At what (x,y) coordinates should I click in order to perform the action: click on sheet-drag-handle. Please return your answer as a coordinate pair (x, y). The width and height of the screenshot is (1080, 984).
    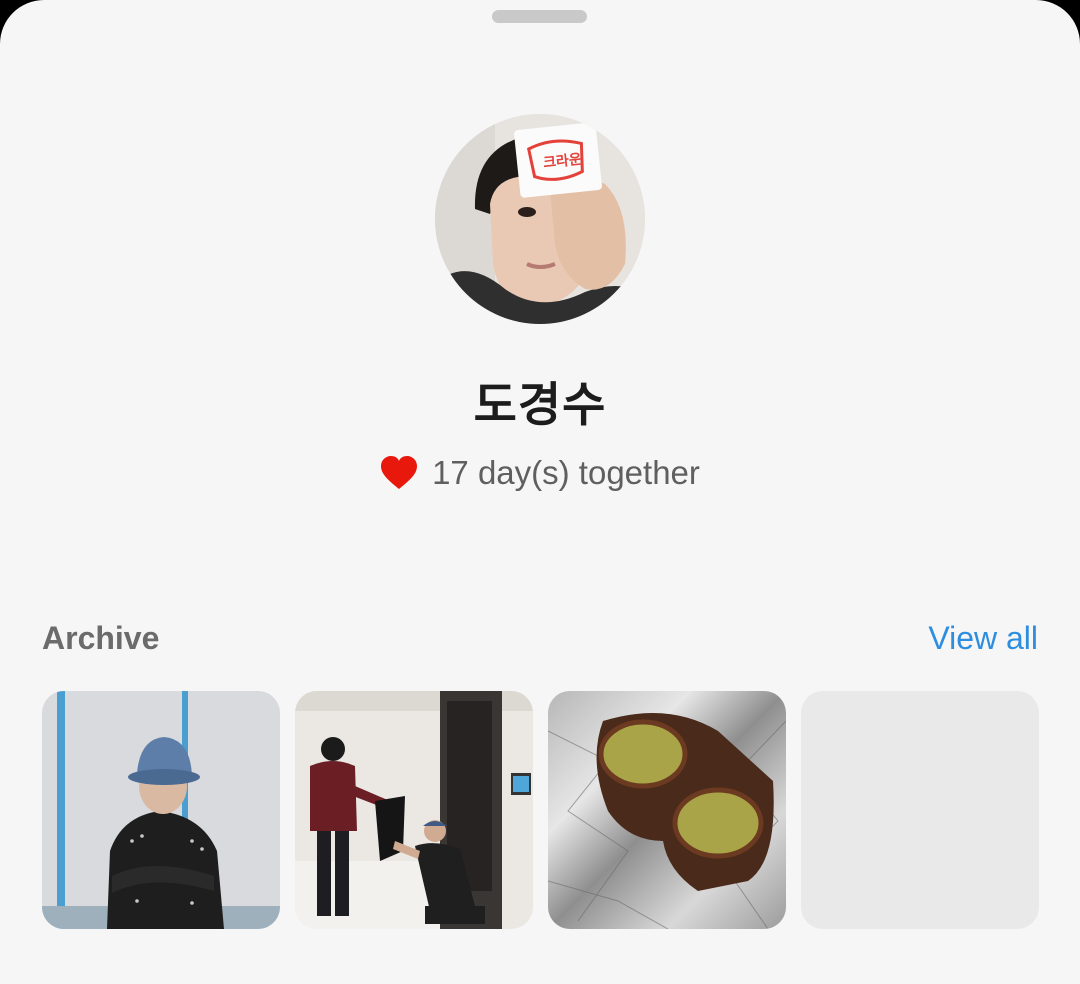
    Looking at the image, I should click on (539, 16).